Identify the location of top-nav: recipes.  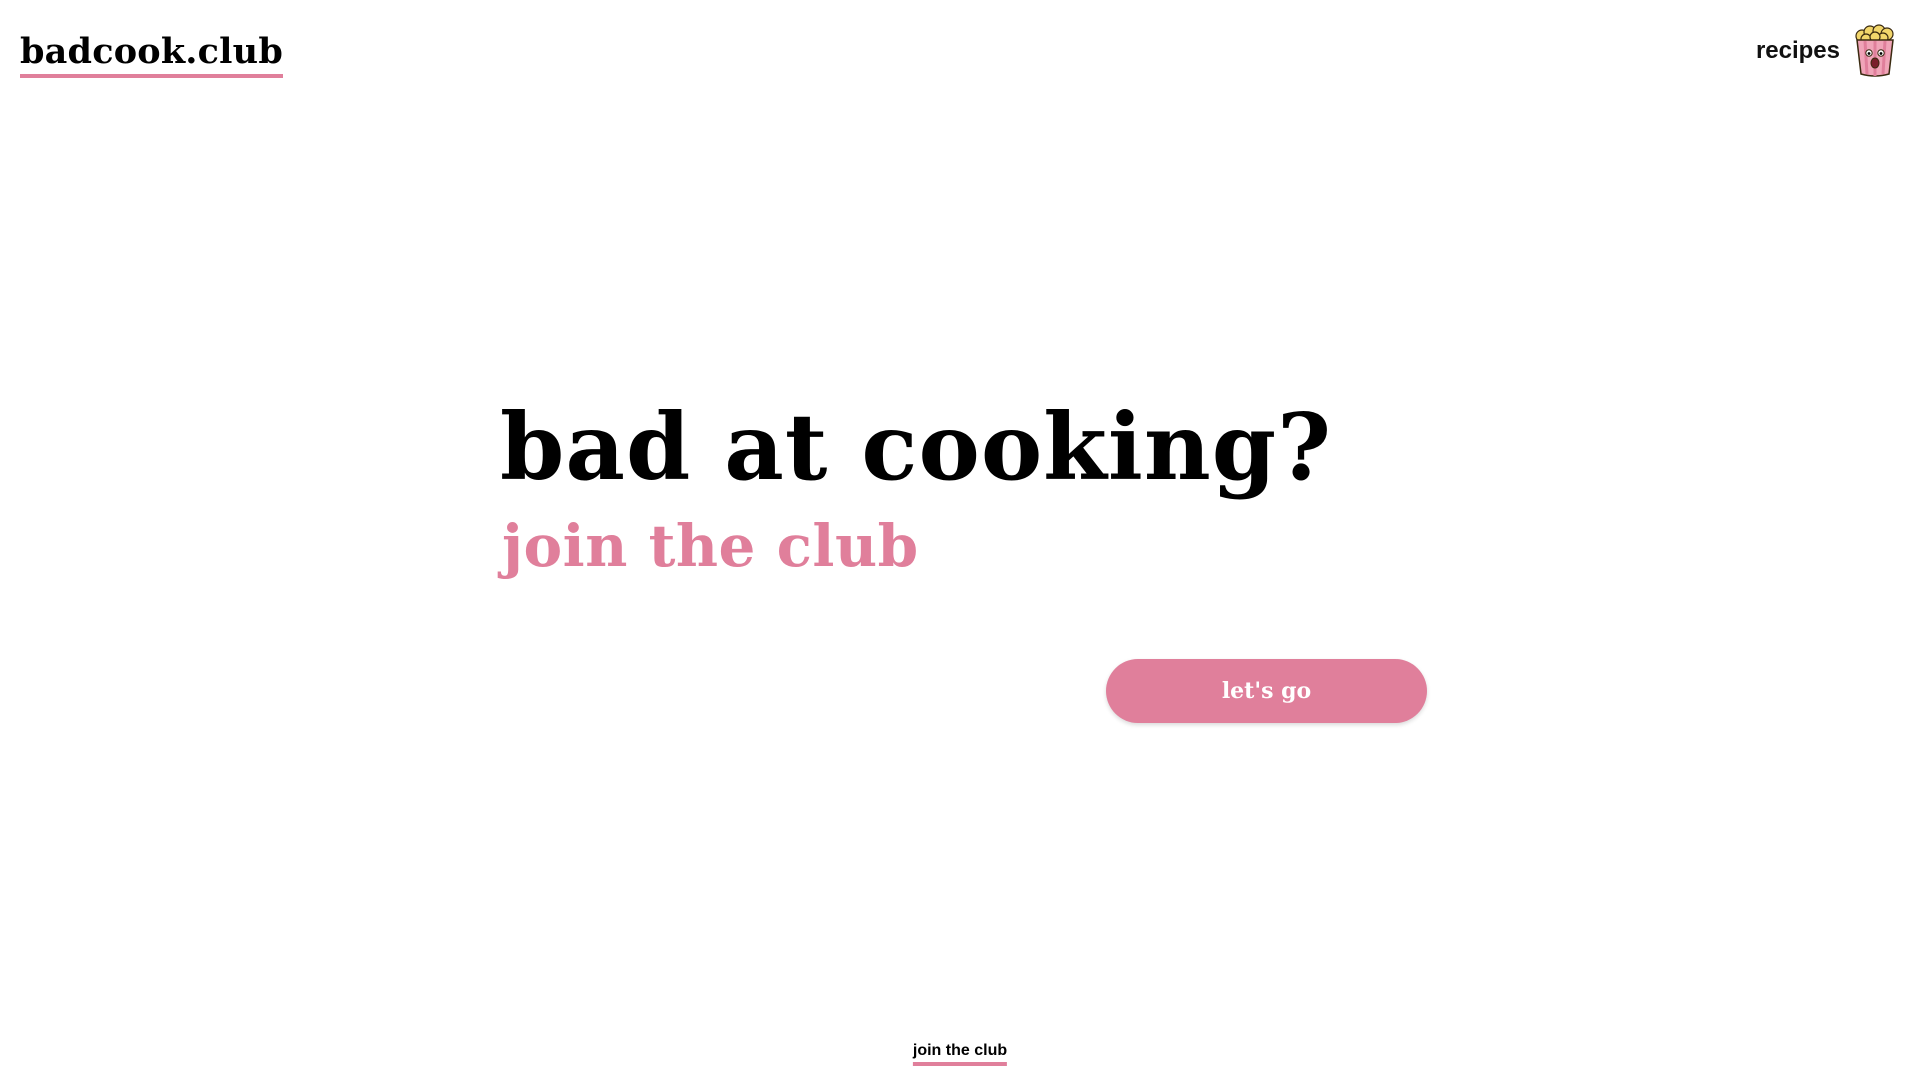
(1828, 51).